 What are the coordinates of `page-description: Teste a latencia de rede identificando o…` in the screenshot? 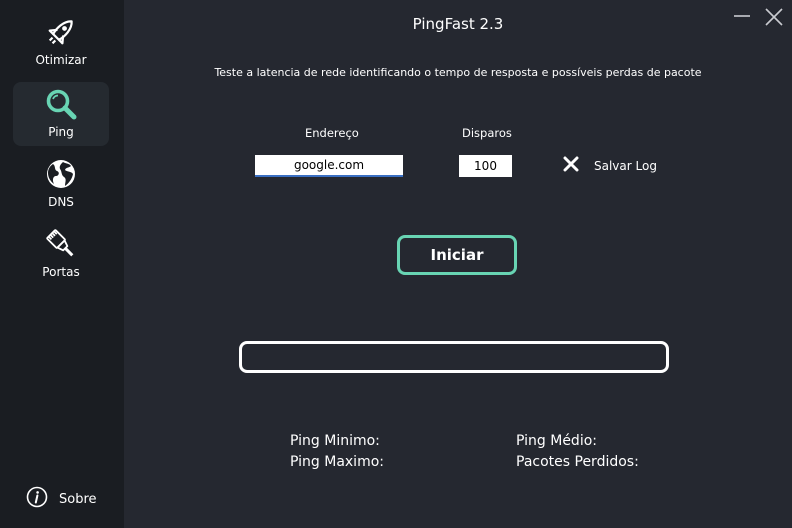 It's located at (458, 72).